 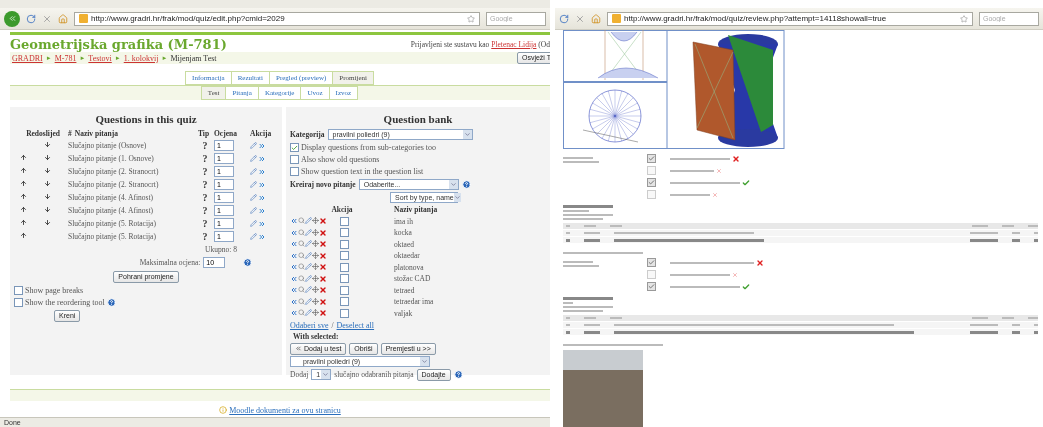 I want to click on breadcrumb-link: M-781, so click(x=65, y=58).